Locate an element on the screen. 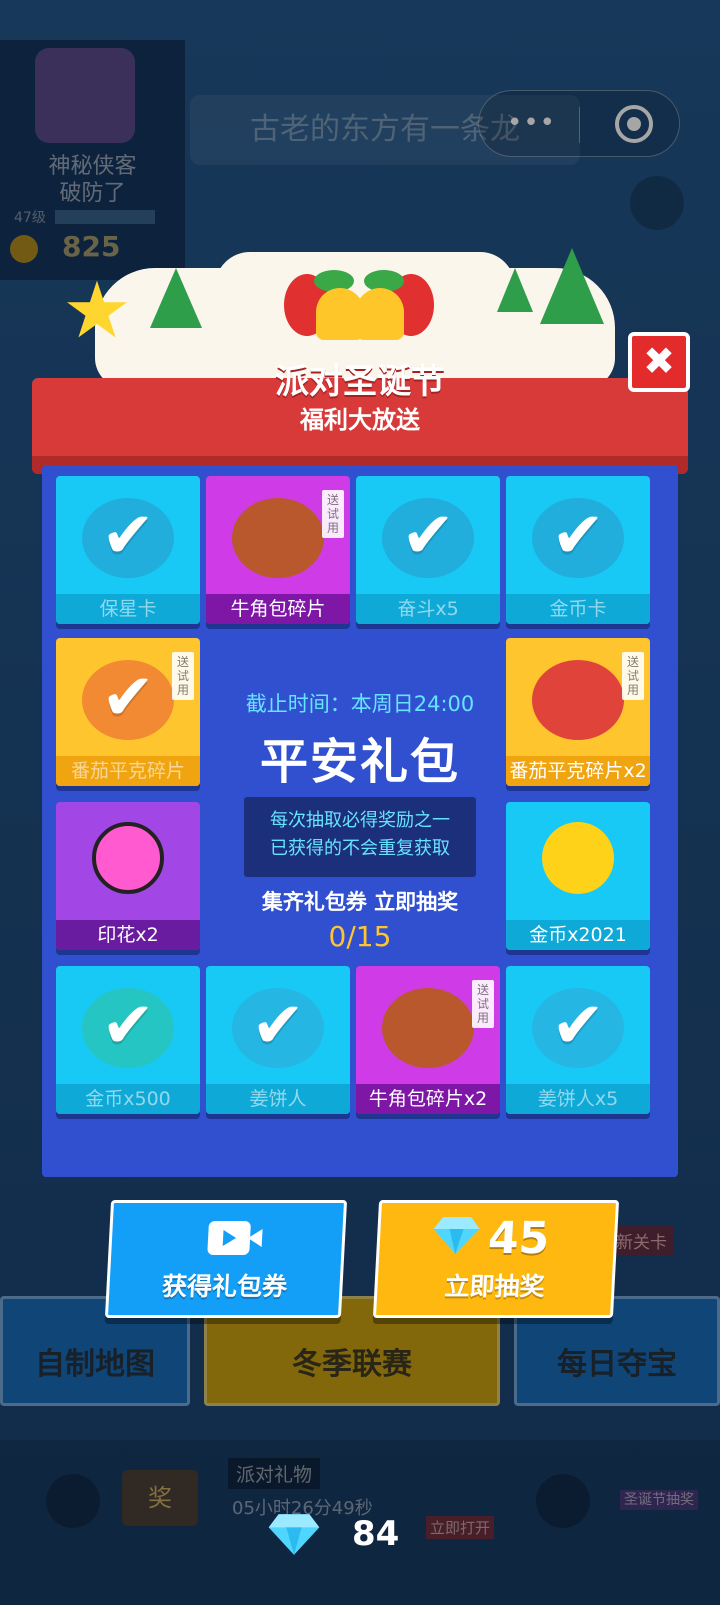  modal-subtitle: 福利大放送 is located at coordinates (360, 420).